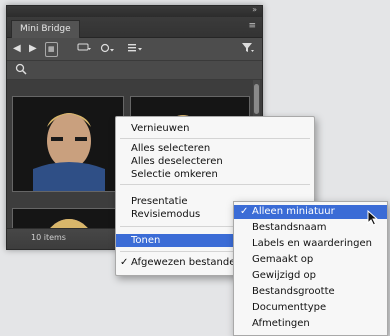  Describe the element at coordinates (22, 69) in the screenshot. I see `search-icon` at that location.